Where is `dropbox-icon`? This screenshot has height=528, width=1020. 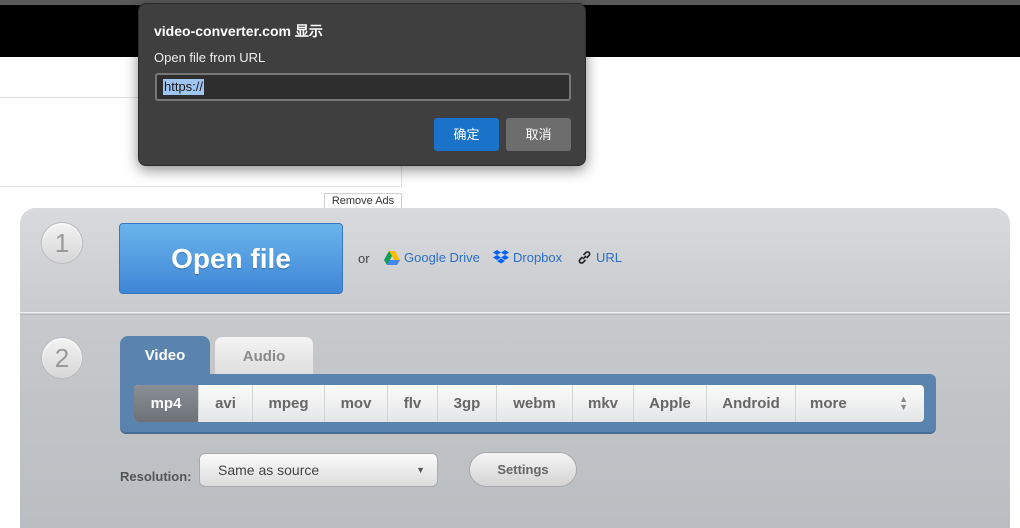 dropbox-icon is located at coordinates (501, 257).